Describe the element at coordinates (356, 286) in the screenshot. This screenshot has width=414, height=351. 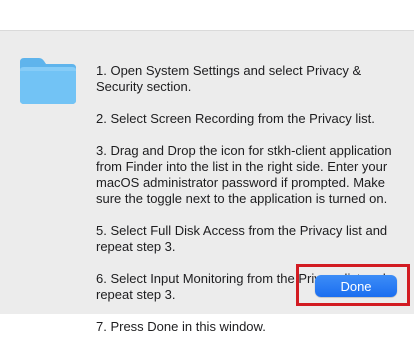
I see `done-button: Done` at that location.